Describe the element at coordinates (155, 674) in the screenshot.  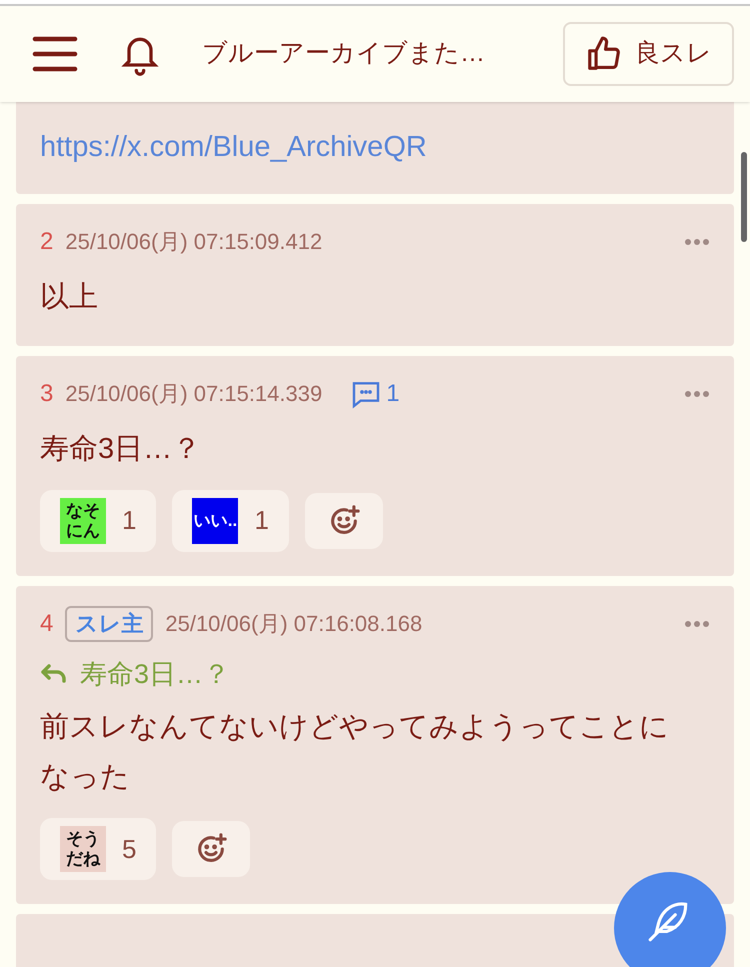
I see `quote-text: 寿命3日…？` at that location.